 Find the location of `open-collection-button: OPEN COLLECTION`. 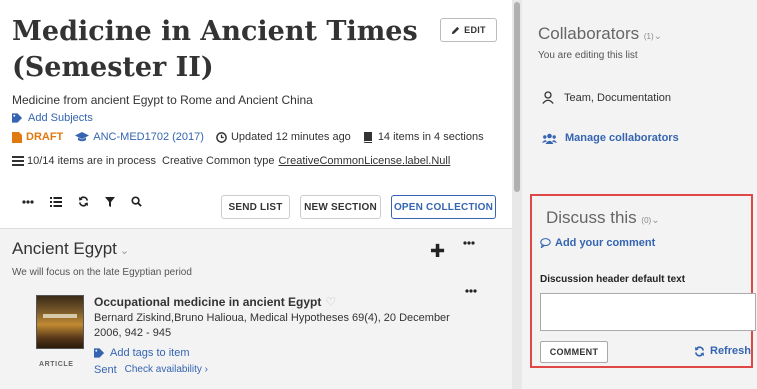

open-collection-button: OPEN COLLECTION is located at coordinates (443, 207).